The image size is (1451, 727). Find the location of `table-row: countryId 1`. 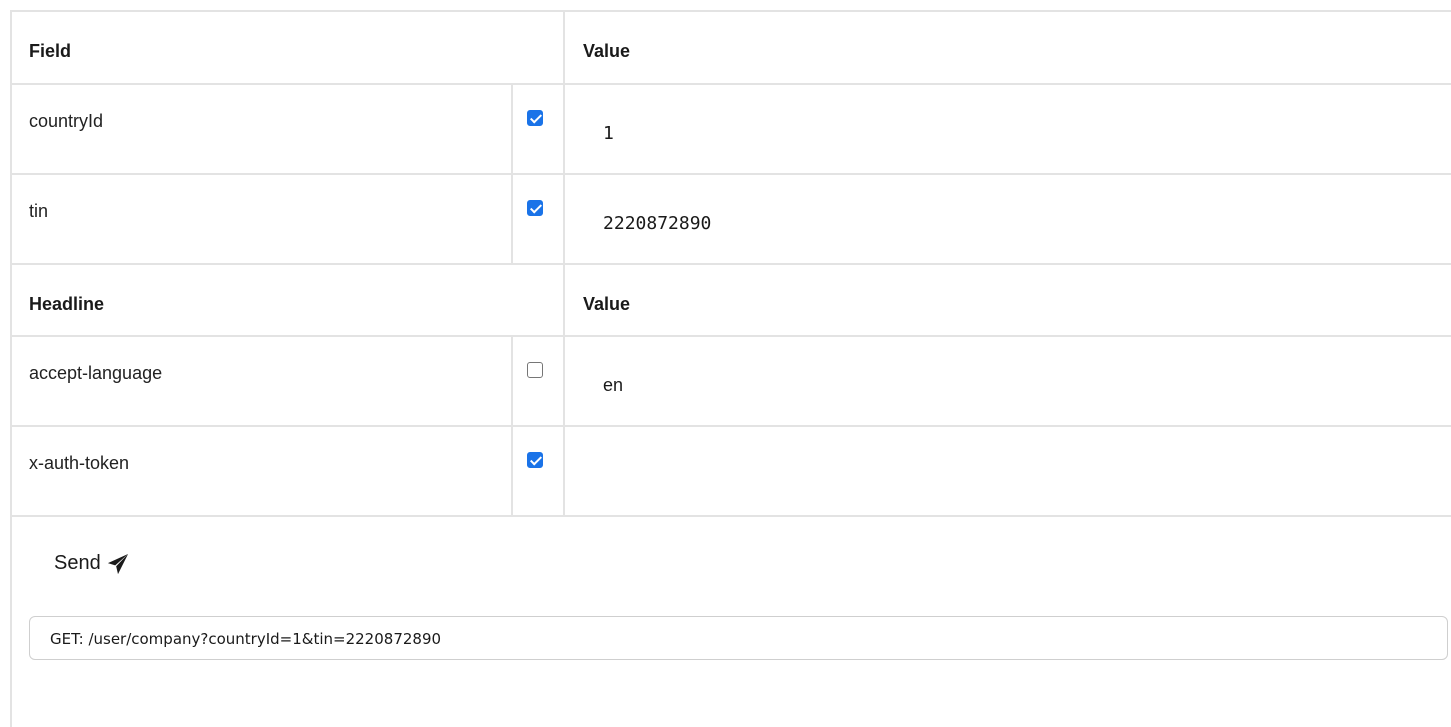

table-row: countryId 1 is located at coordinates (731, 129).